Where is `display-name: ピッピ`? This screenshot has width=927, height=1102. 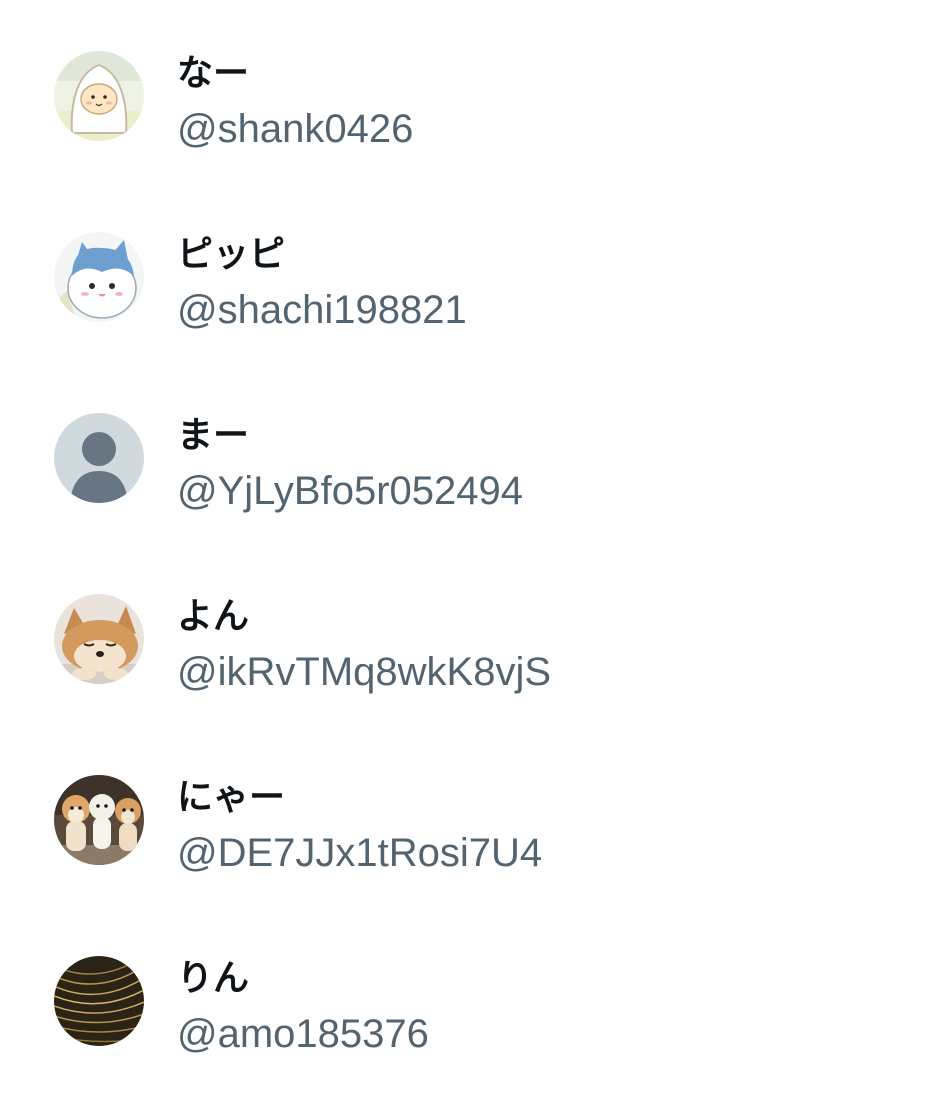
display-name: ピッピ is located at coordinates (231, 255).